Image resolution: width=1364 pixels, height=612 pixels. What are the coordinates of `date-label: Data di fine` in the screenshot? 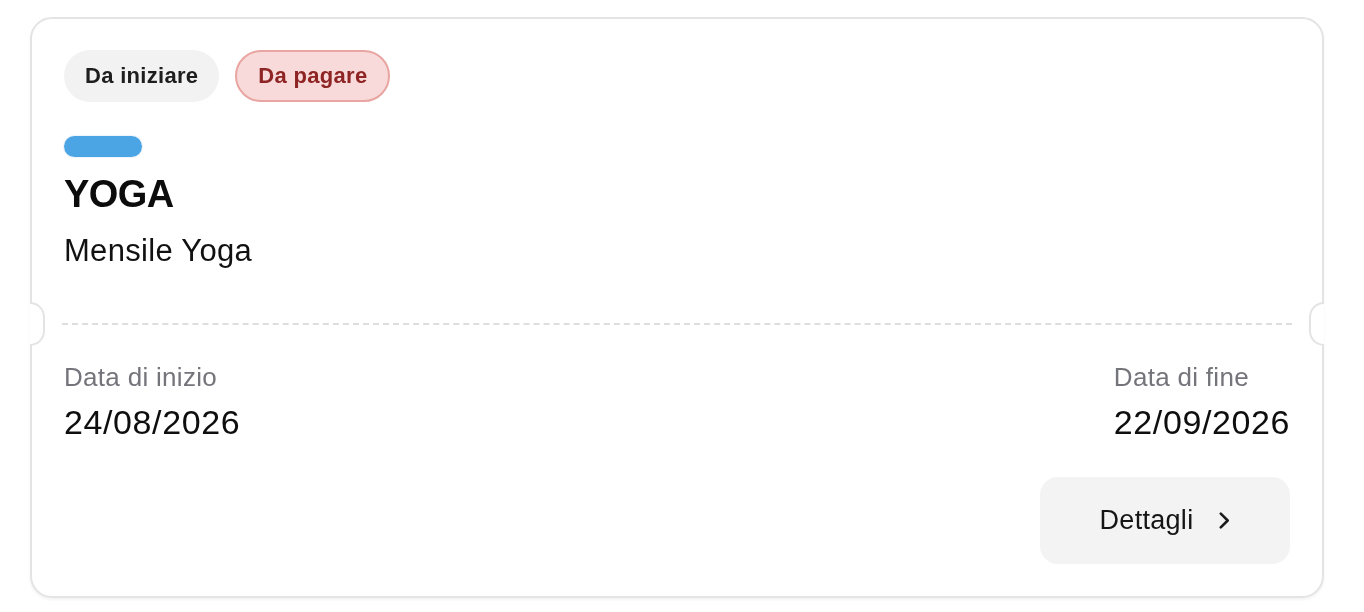 It's located at (1181, 377).